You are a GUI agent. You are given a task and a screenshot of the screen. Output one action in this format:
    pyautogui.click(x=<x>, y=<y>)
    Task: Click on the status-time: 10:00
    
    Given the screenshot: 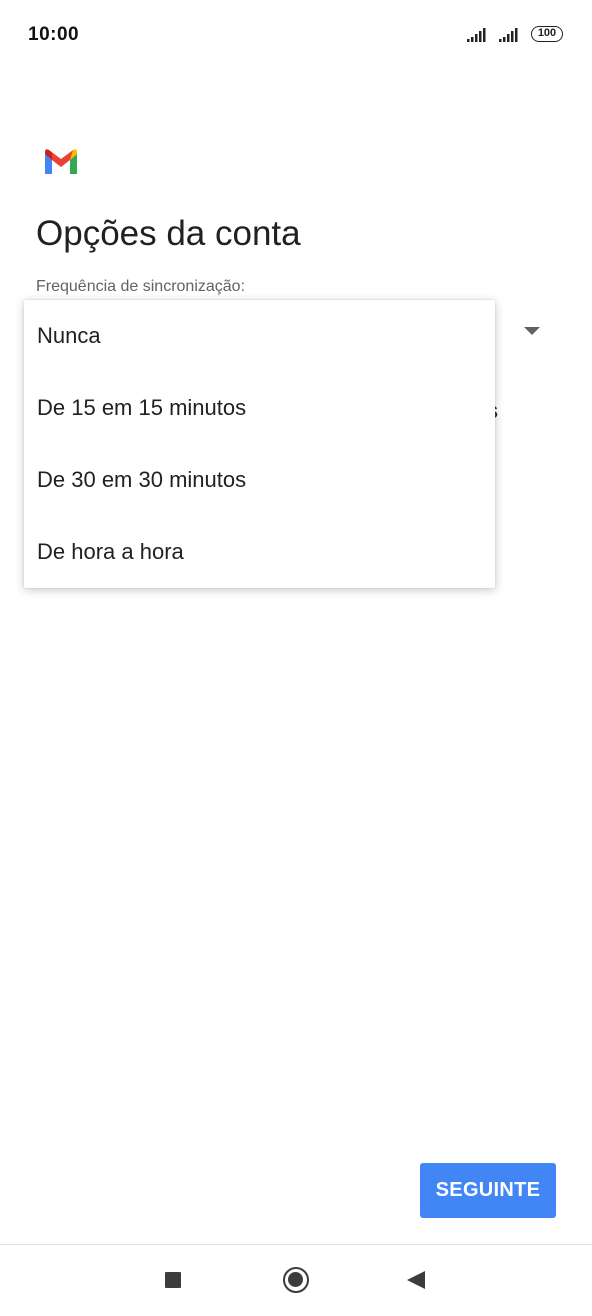 What is the action you would take?
    pyautogui.click(x=54, y=34)
    